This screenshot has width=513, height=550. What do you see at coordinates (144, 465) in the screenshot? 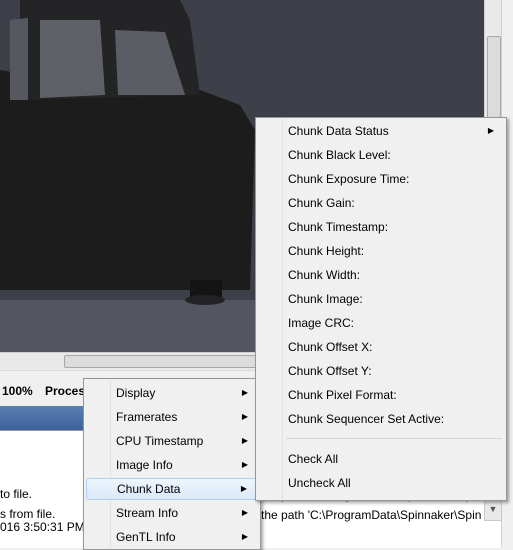
I see `menu-item-label: Image Info` at bounding box center [144, 465].